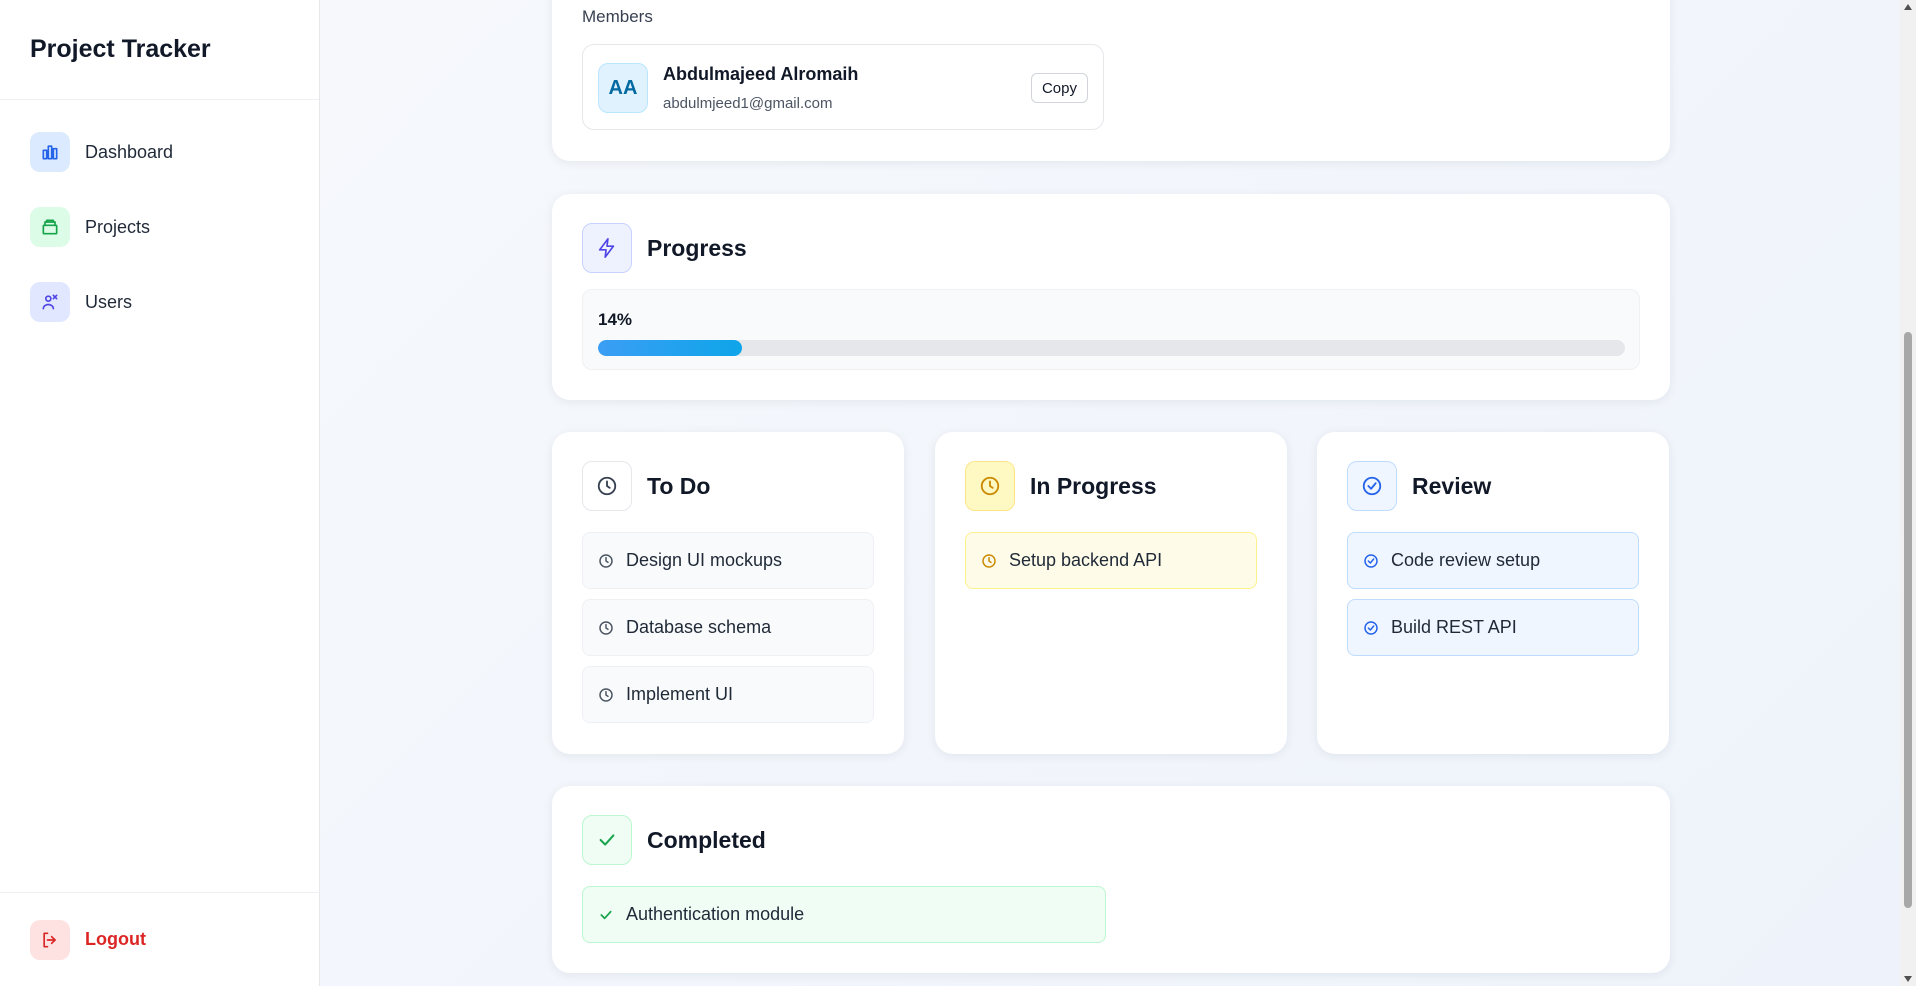  Describe the element at coordinates (699, 627) in the screenshot. I see `task-title: Database schema` at that location.